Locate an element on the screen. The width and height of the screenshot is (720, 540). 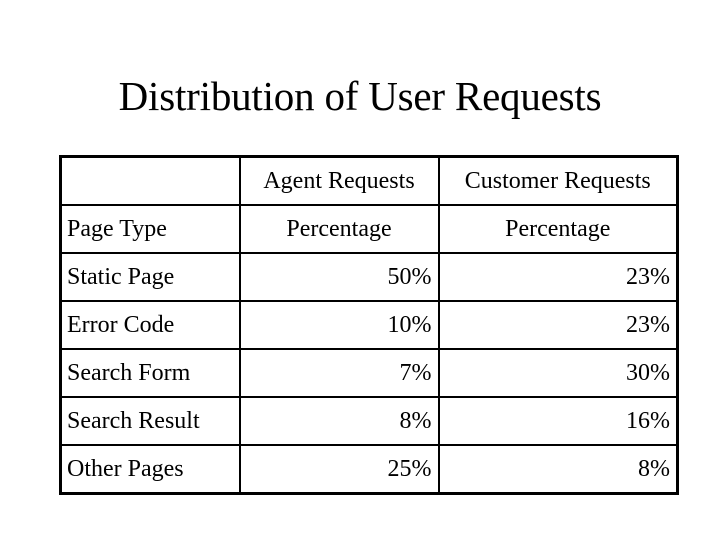
table-row: Other Pages 25% 8% is located at coordinates (369, 469).